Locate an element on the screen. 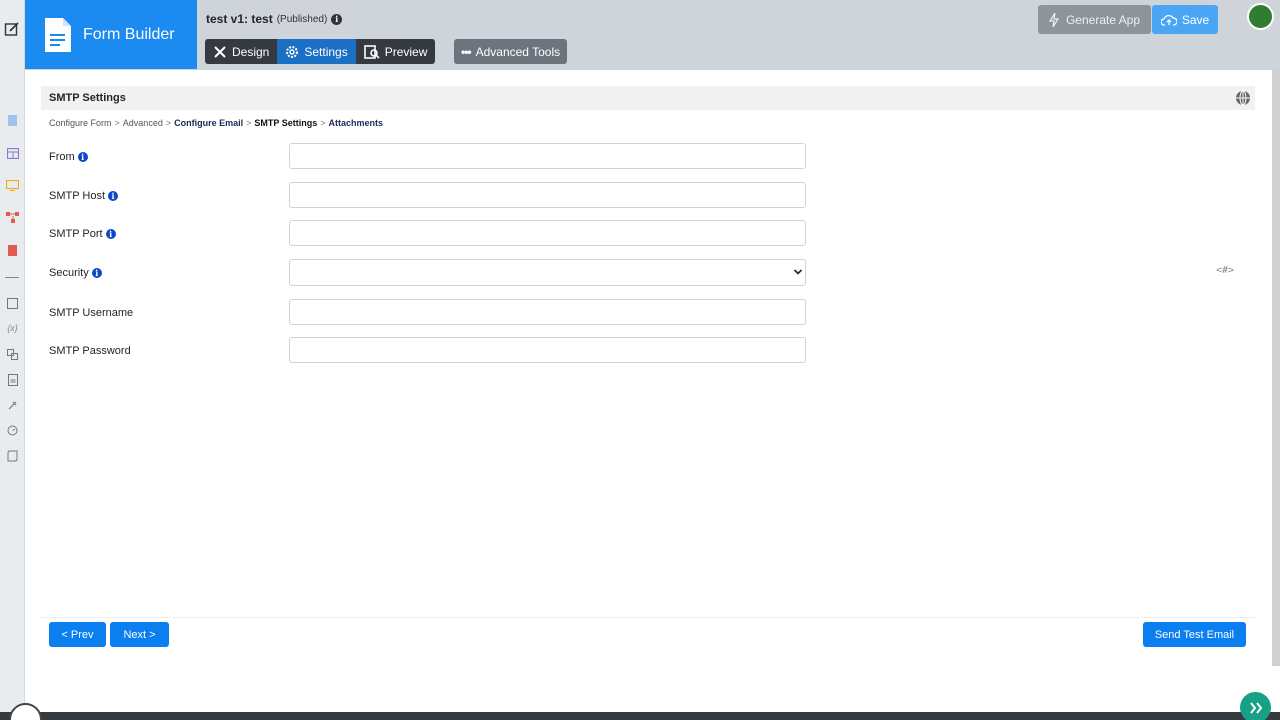  brand-block: Form Builder is located at coordinates (111, 34).